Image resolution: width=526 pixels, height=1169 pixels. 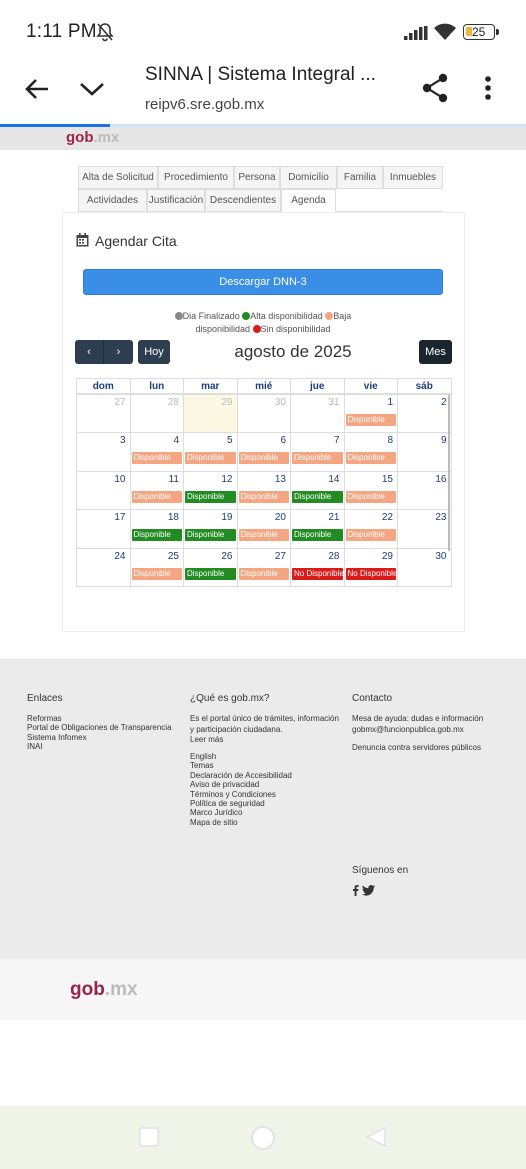 What do you see at coordinates (118, 177) in the screenshot?
I see `tab-alta-de-solicitud: Alta de Solicitud` at bounding box center [118, 177].